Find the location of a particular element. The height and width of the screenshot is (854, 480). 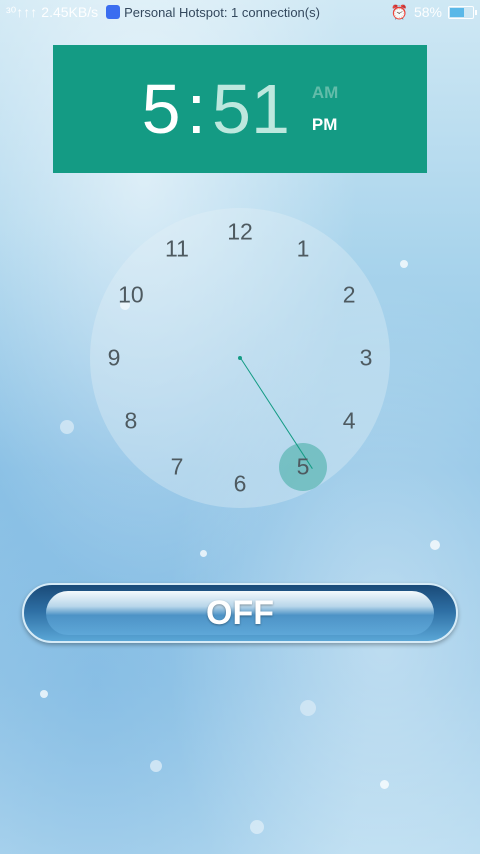

dial-number-12: 12 is located at coordinates (240, 232).